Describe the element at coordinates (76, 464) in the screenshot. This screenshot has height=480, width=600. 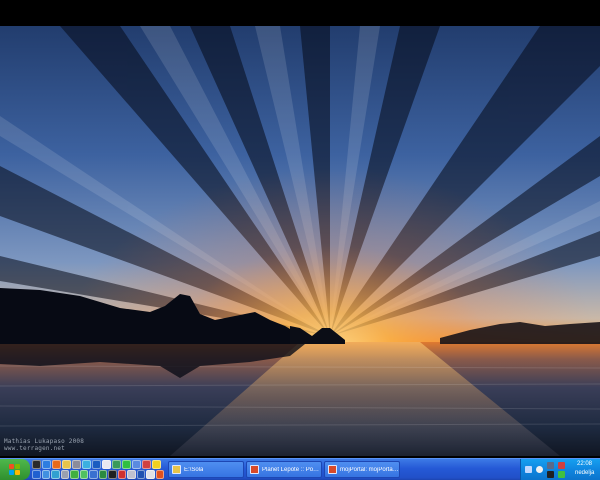
I see `gear-icon` at that location.